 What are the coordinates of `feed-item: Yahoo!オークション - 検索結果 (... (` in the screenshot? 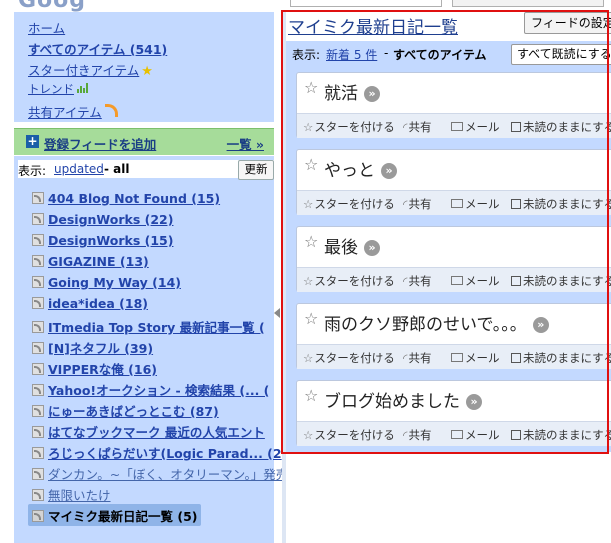 It's located at (150, 389).